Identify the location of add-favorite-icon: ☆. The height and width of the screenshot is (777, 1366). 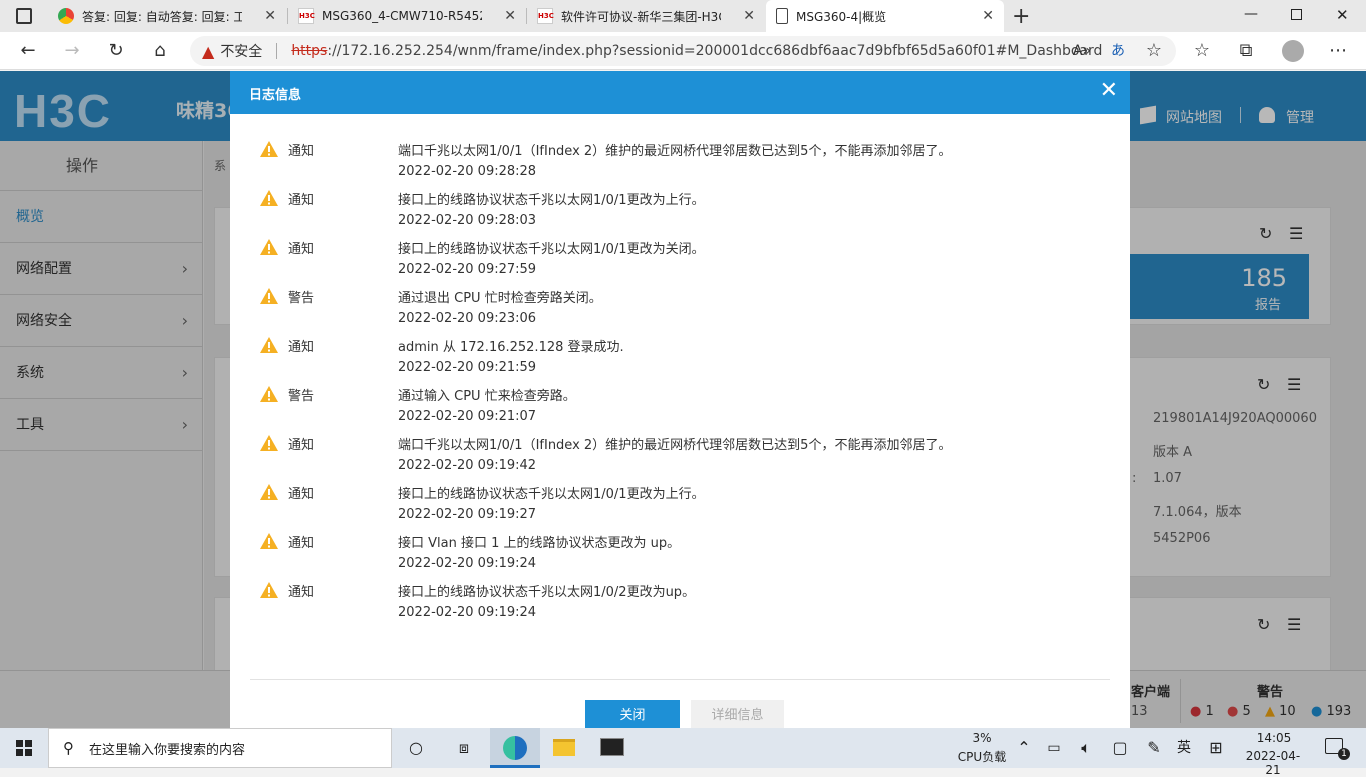
(1154, 51).